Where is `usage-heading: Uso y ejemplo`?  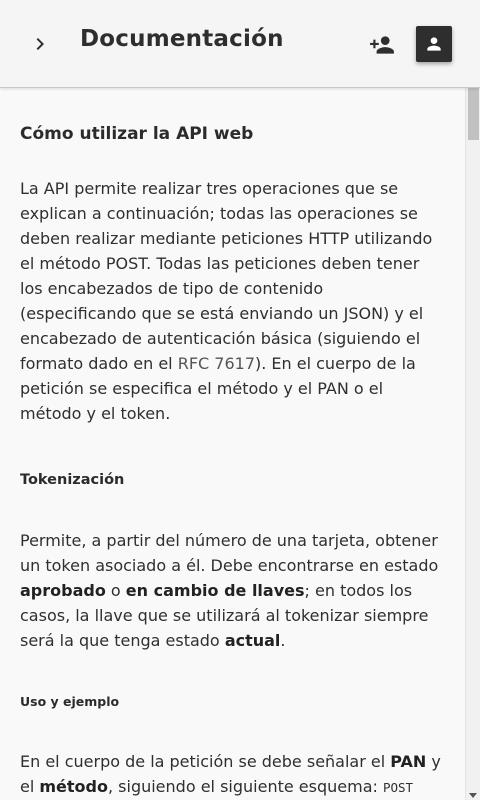 usage-heading: Uso y ejemplo is located at coordinates (70, 701).